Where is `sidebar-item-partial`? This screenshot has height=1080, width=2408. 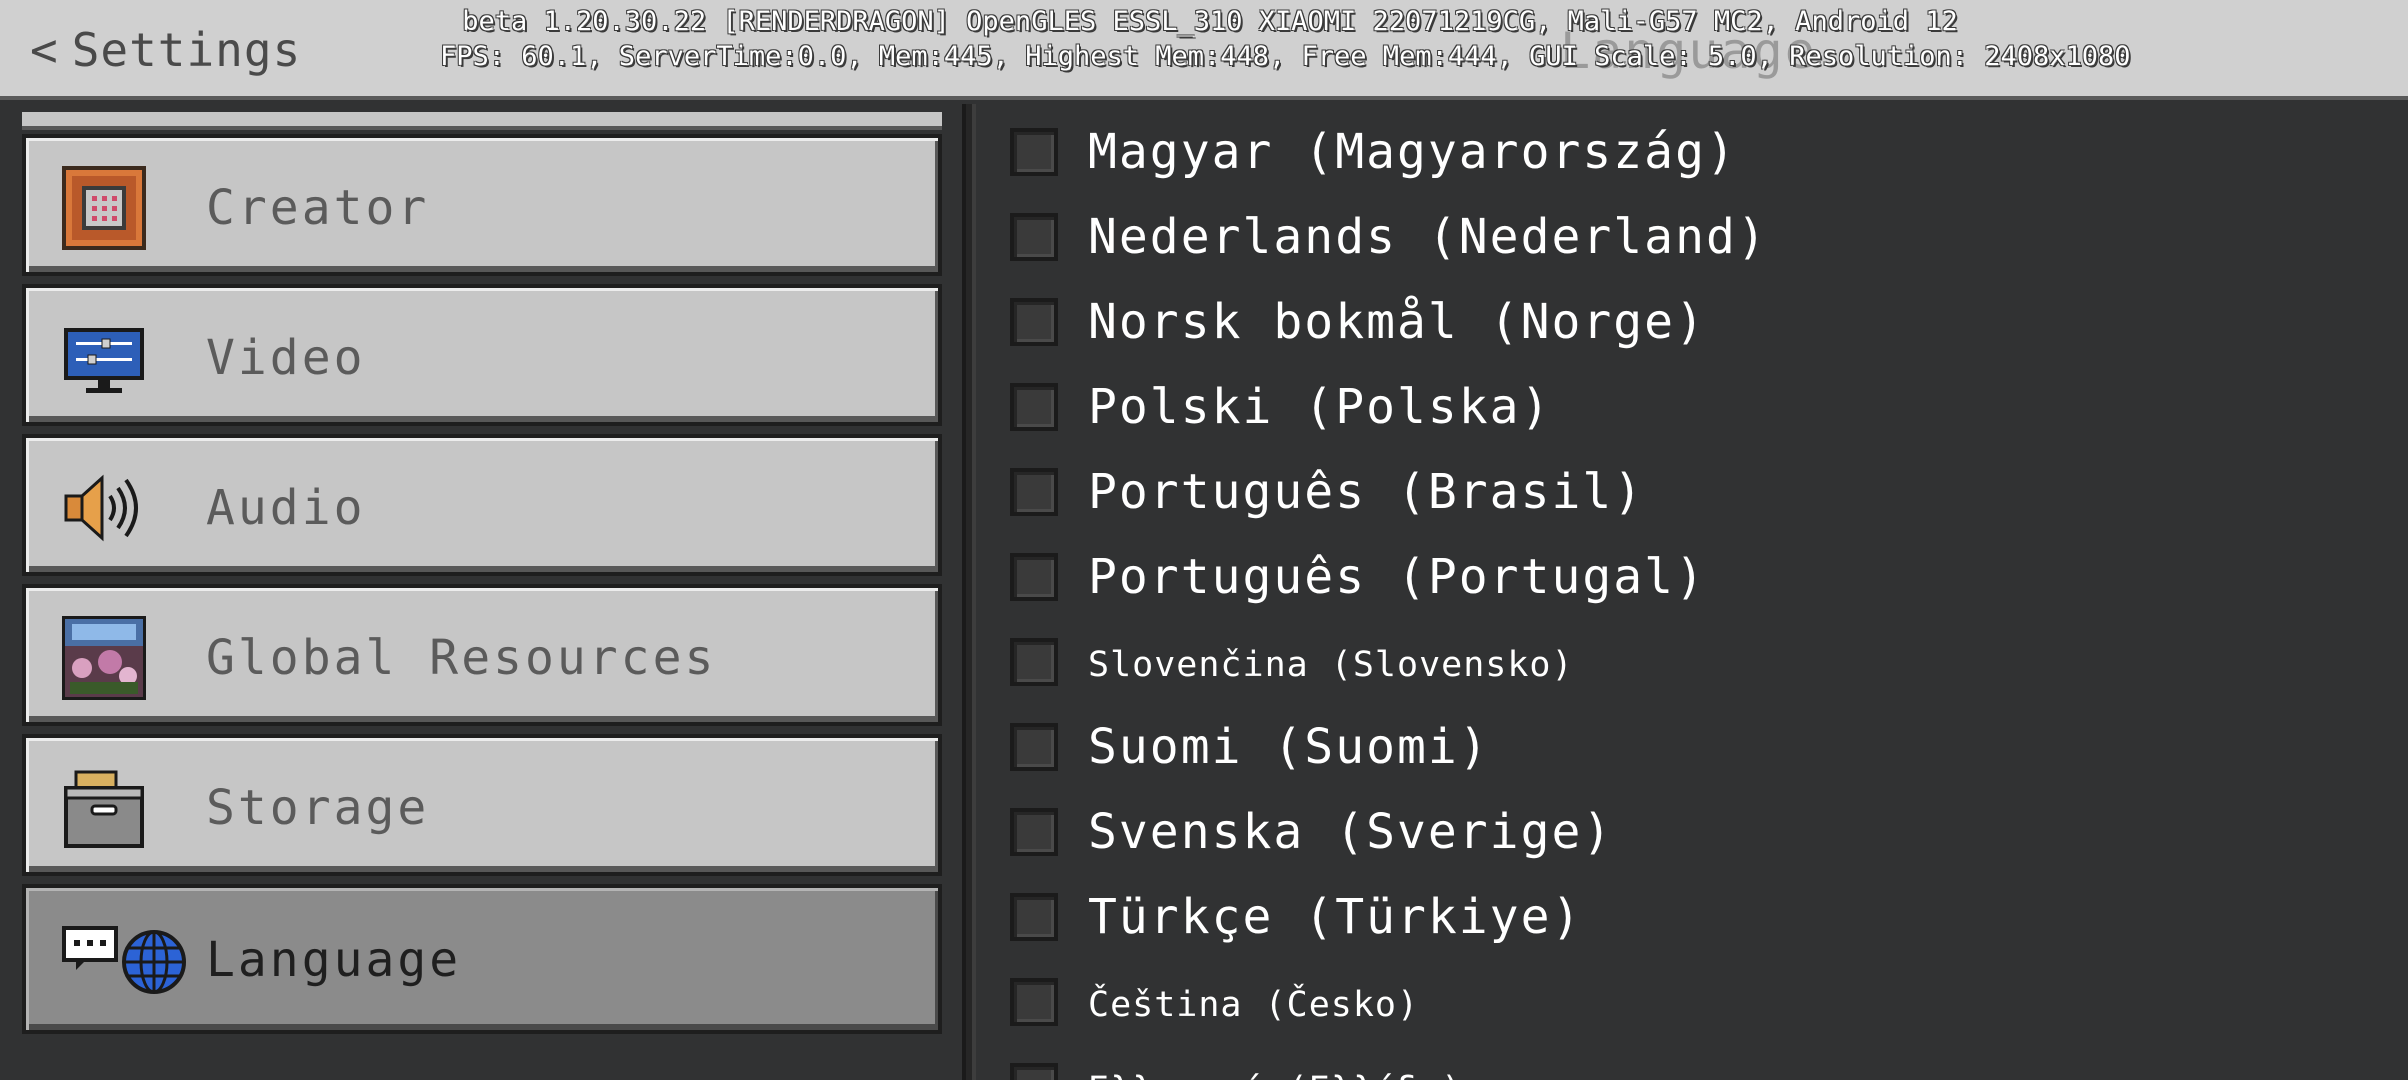
sidebar-item-partial is located at coordinates (482, 121).